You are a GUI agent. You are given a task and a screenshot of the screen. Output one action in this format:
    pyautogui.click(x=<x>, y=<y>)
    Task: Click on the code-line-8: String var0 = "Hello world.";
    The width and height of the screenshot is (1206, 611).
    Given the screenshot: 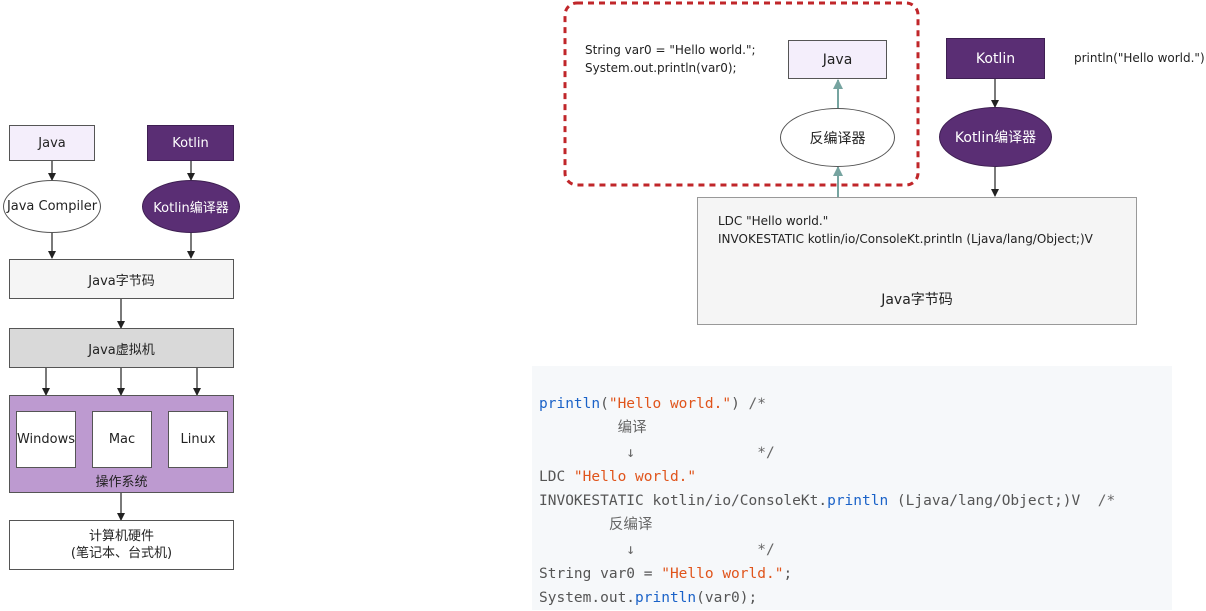 What is the action you would take?
    pyautogui.click(x=855, y=574)
    